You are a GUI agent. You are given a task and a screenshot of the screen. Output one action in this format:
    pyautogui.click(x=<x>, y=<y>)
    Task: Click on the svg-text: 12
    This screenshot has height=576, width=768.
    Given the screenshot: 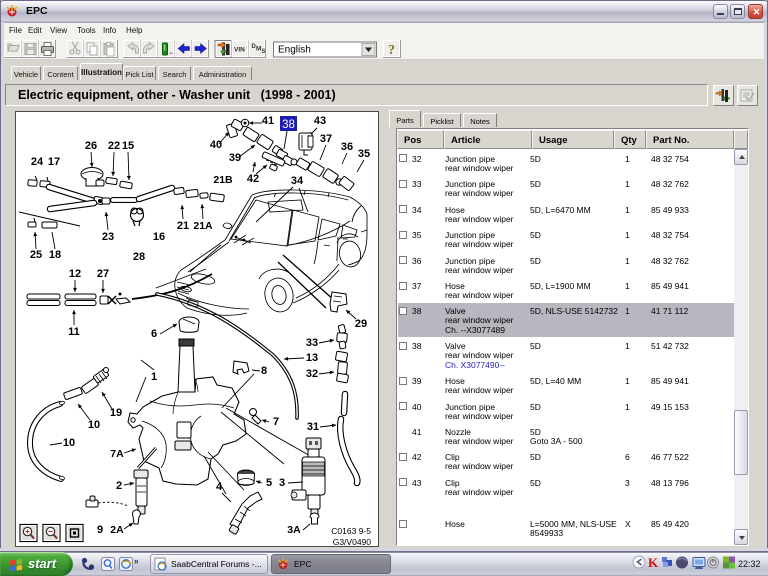 What is the action you would take?
    pyautogui.click(x=75, y=274)
    